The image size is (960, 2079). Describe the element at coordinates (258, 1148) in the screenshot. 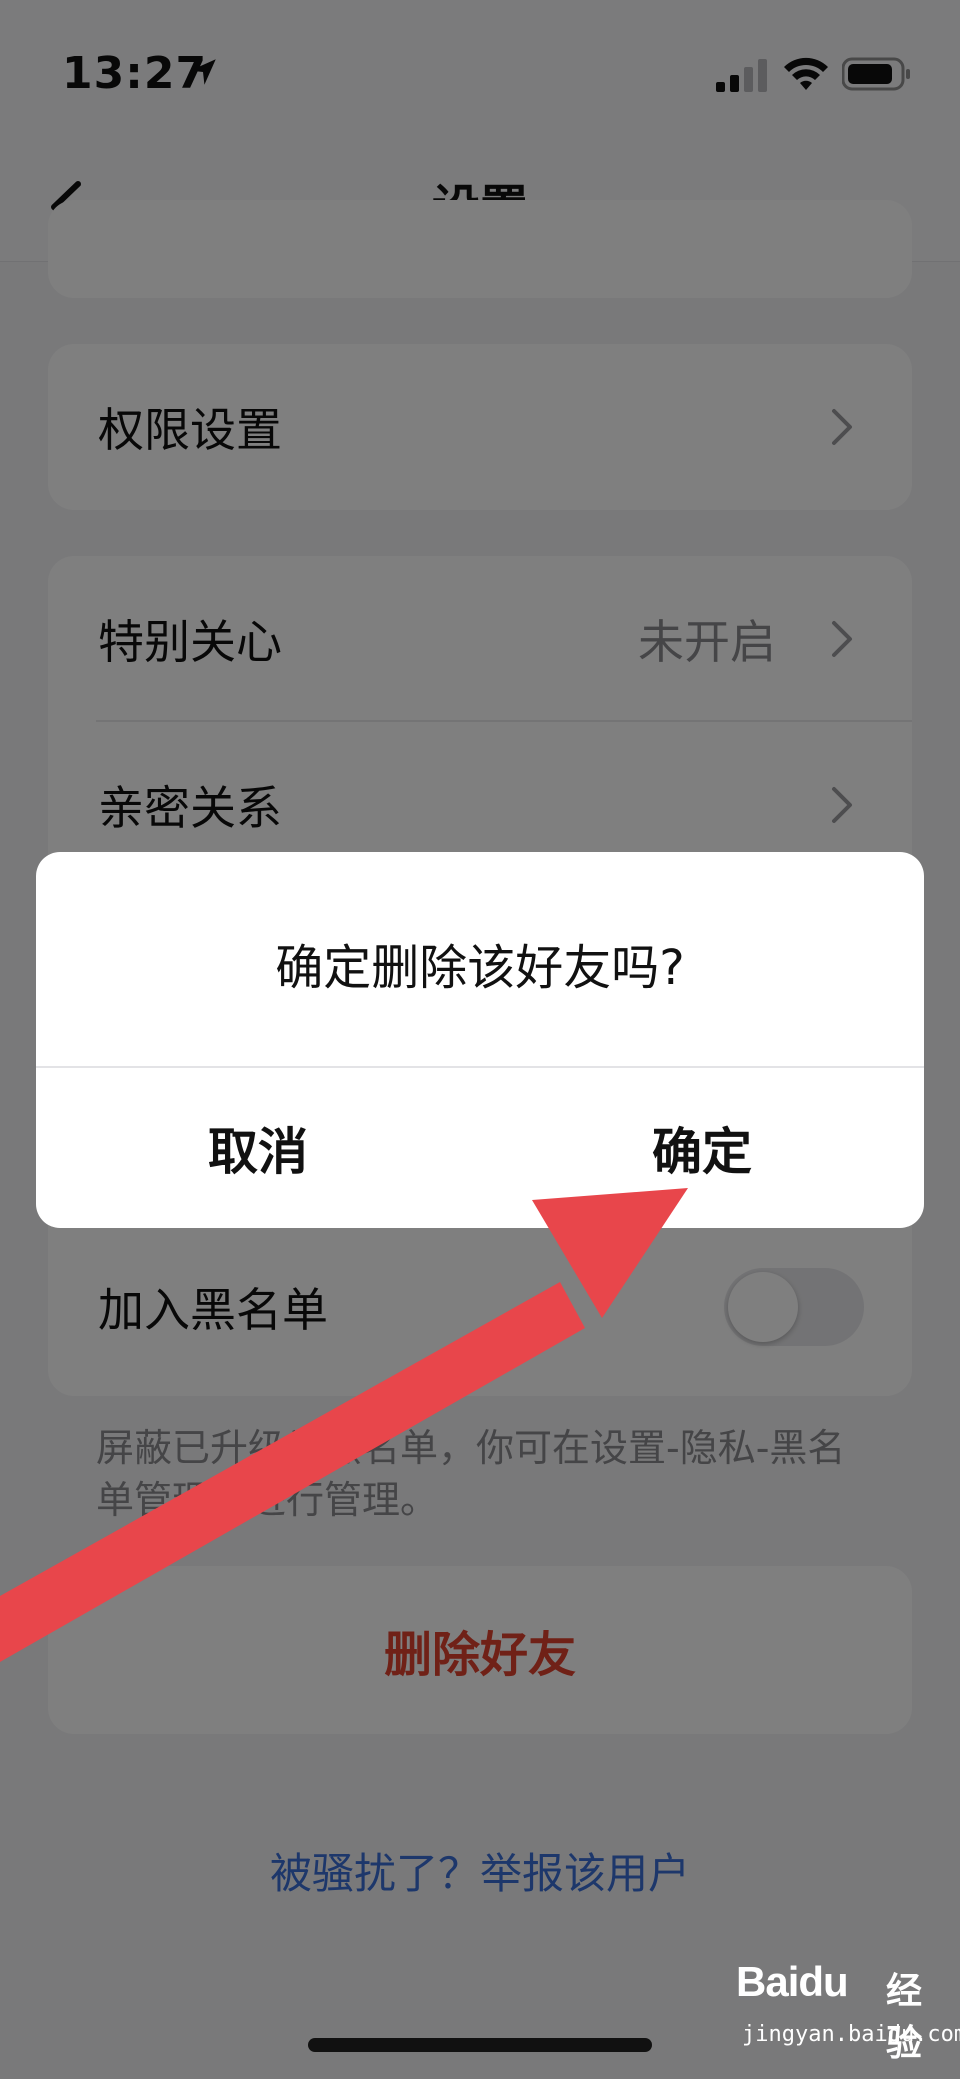

I see `cancel-button: 取消` at that location.